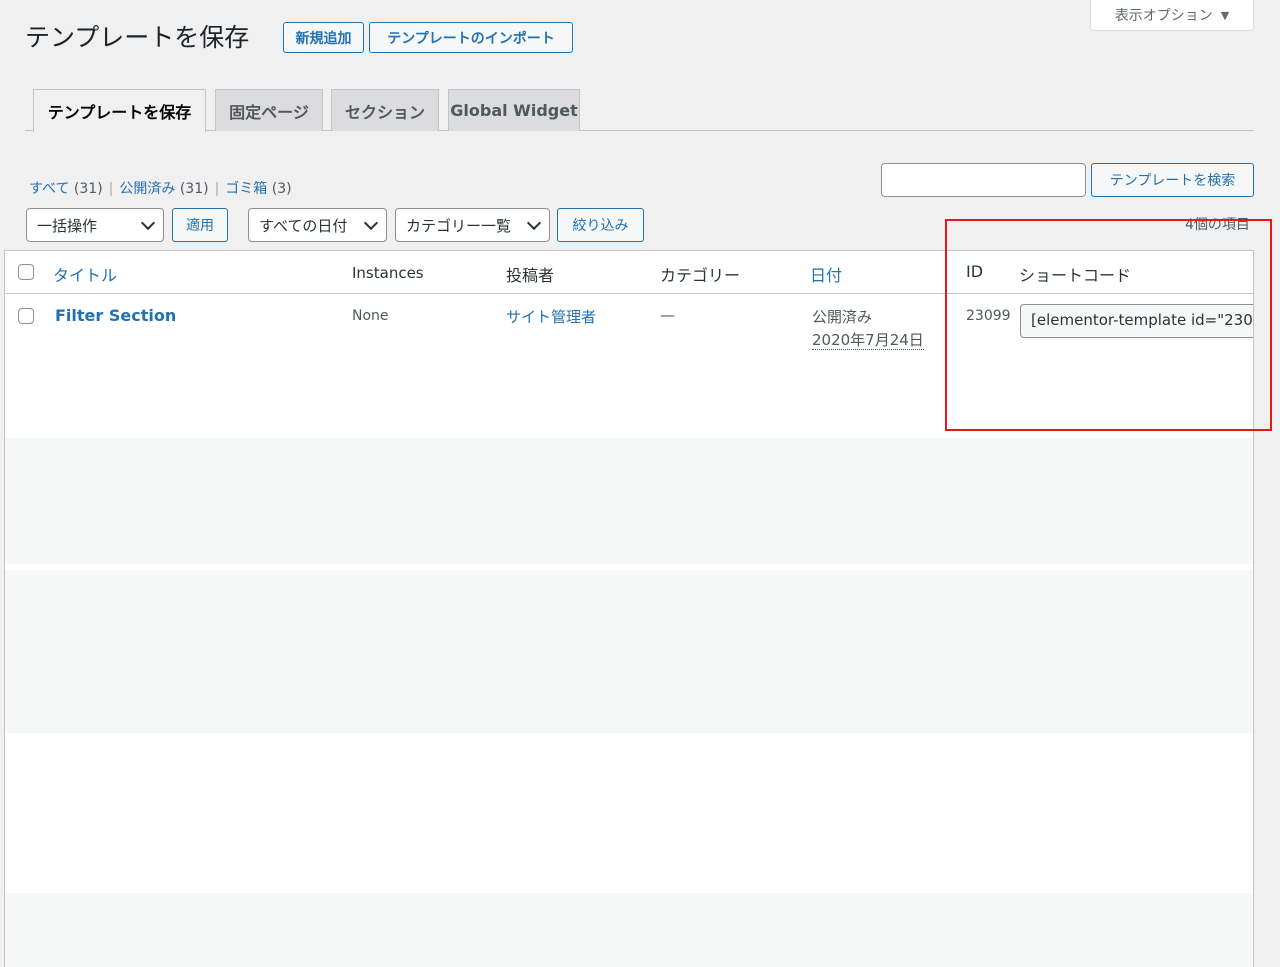  What do you see at coordinates (26, 272) in the screenshot?
I see `select-all-checkbox` at bounding box center [26, 272].